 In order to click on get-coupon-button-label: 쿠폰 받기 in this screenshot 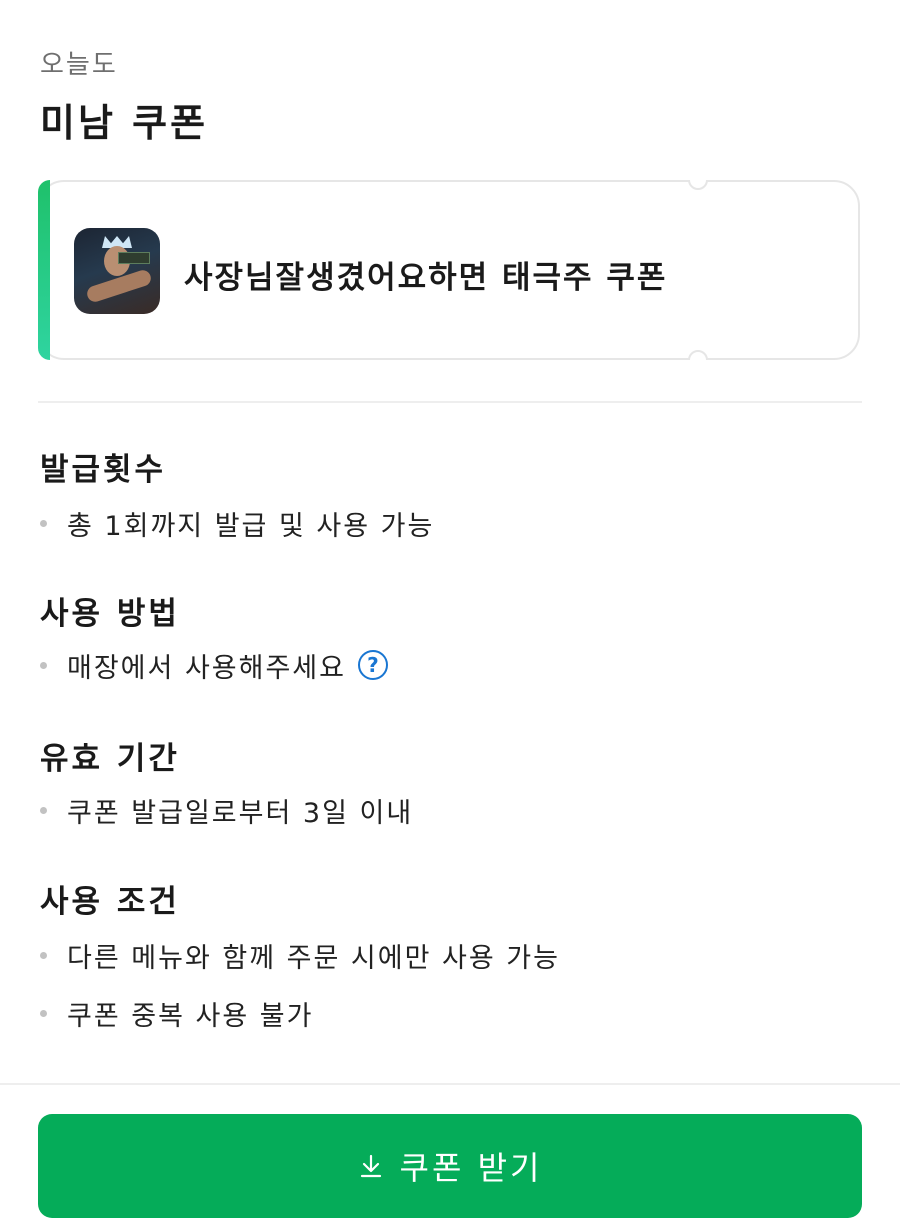, I will do `click(471, 1168)`.